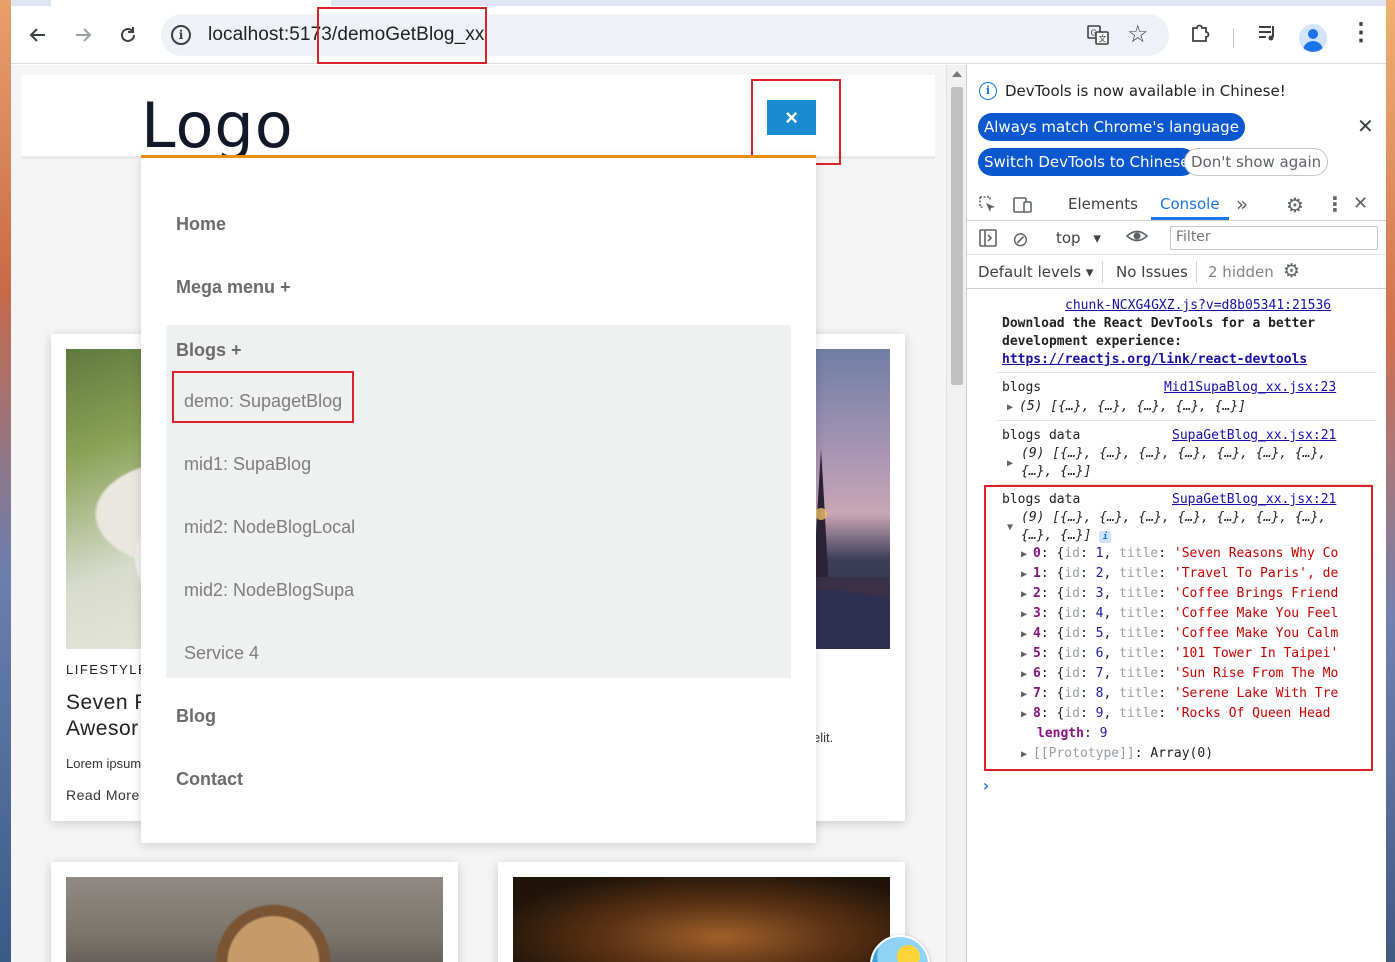  What do you see at coordinates (1087, 162) in the screenshot?
I see `switch-to-chinese-button: Switch DevTools to Chinese` at bounding box center [1087, 162].